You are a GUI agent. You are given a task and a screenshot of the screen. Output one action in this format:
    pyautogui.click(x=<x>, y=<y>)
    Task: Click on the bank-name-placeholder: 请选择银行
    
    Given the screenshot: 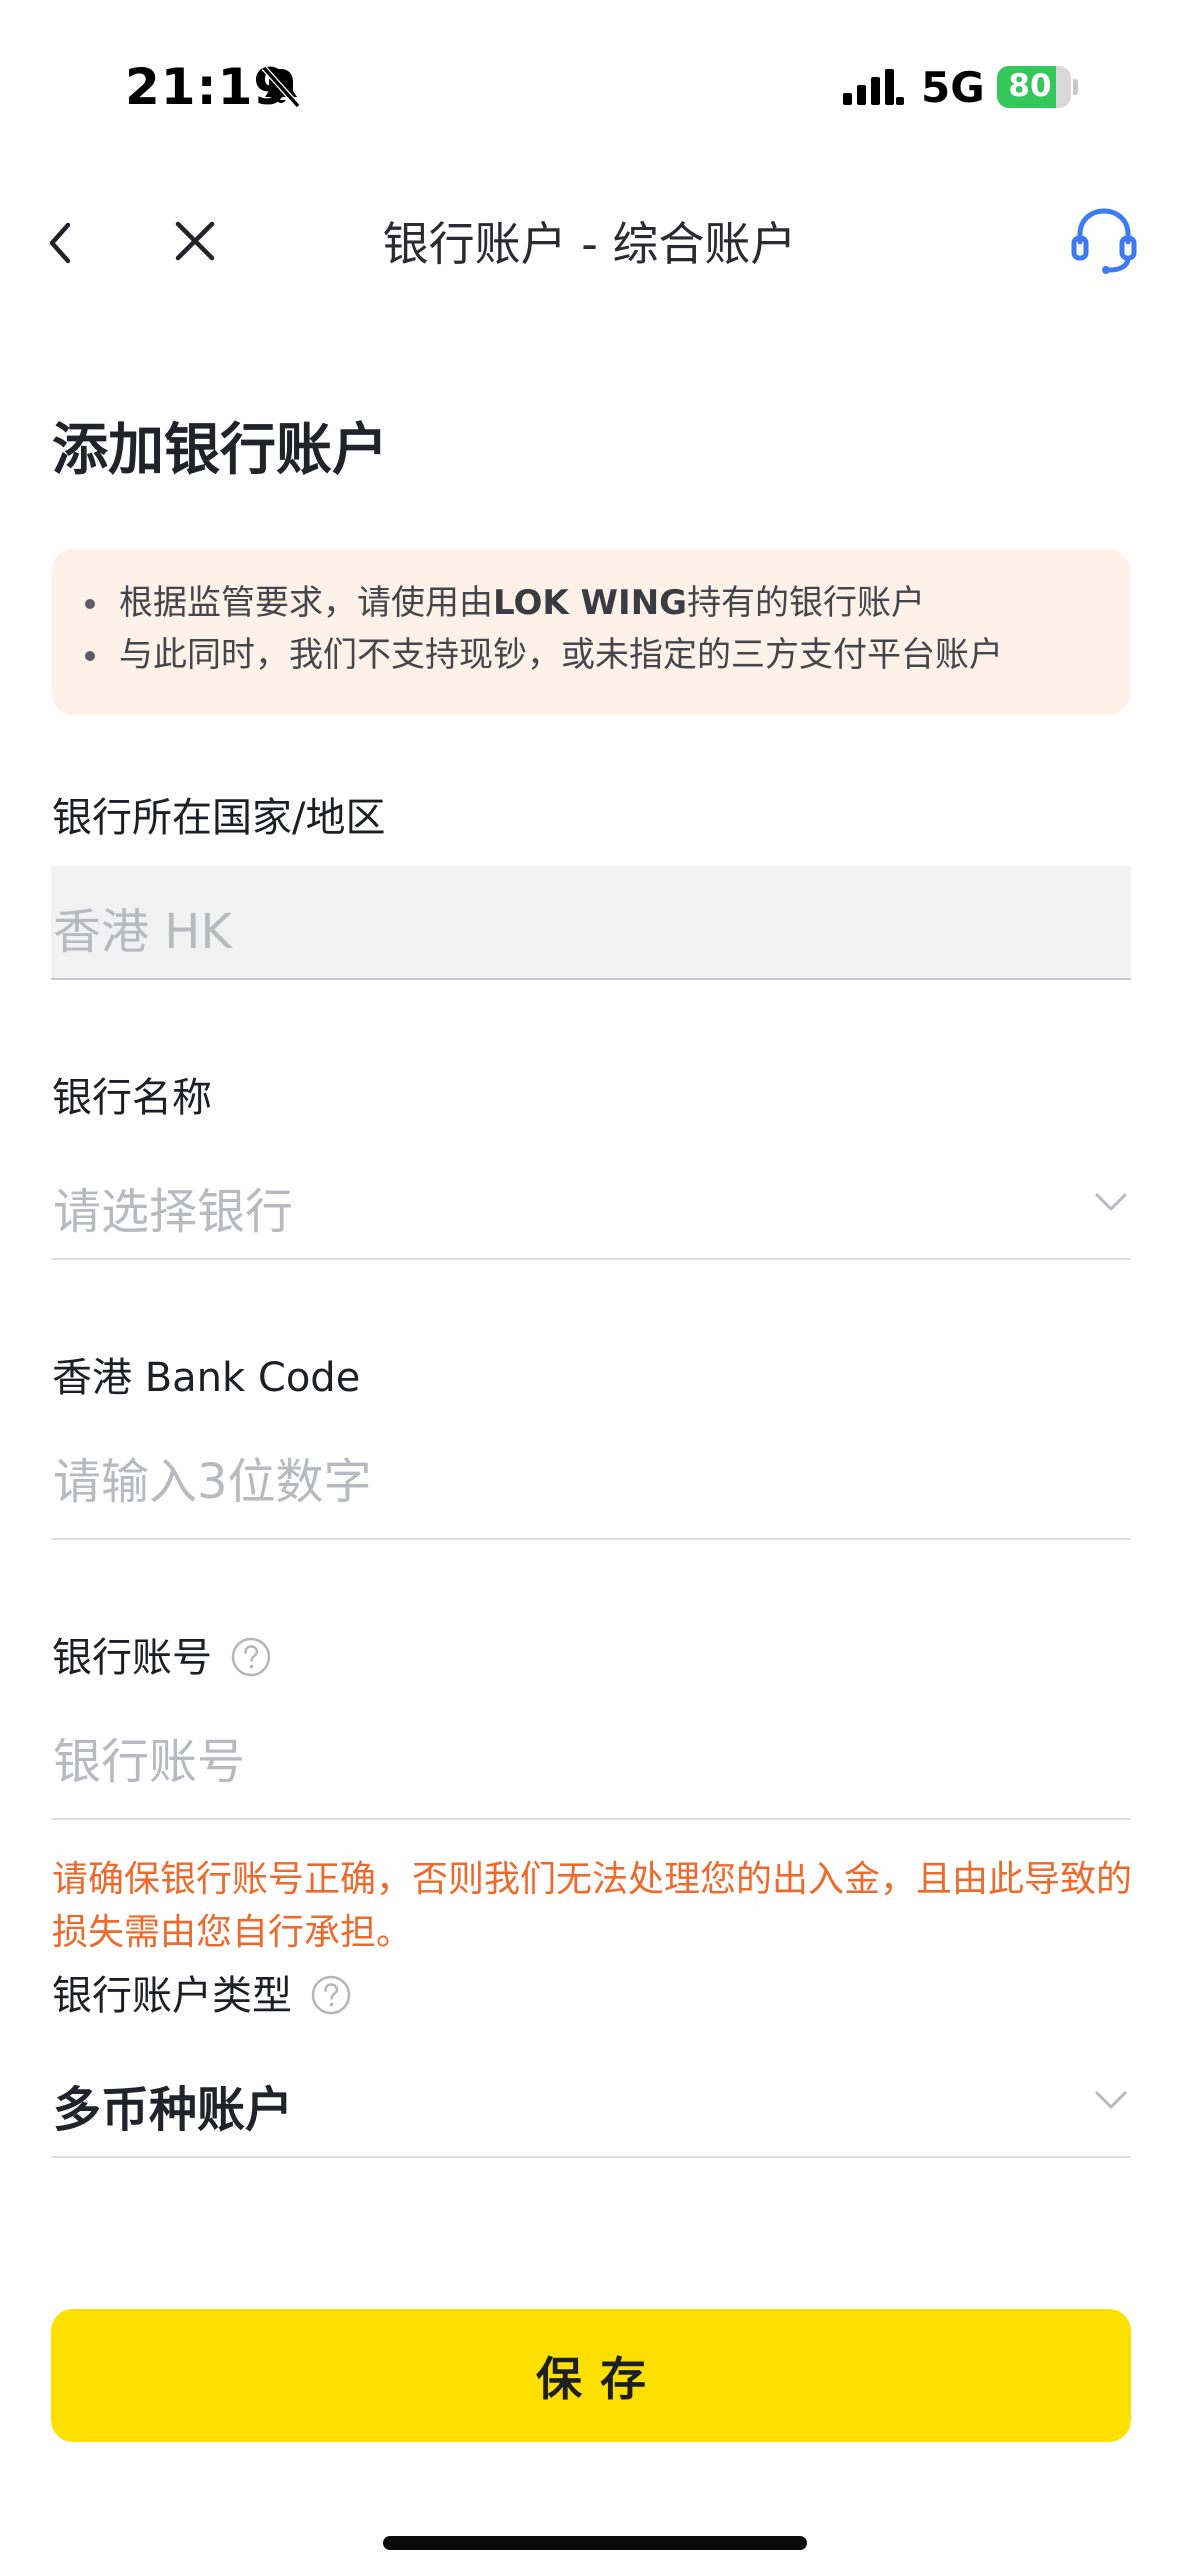 What is the action you would take?
    pyautogui.click(x=173, y=1212)
    